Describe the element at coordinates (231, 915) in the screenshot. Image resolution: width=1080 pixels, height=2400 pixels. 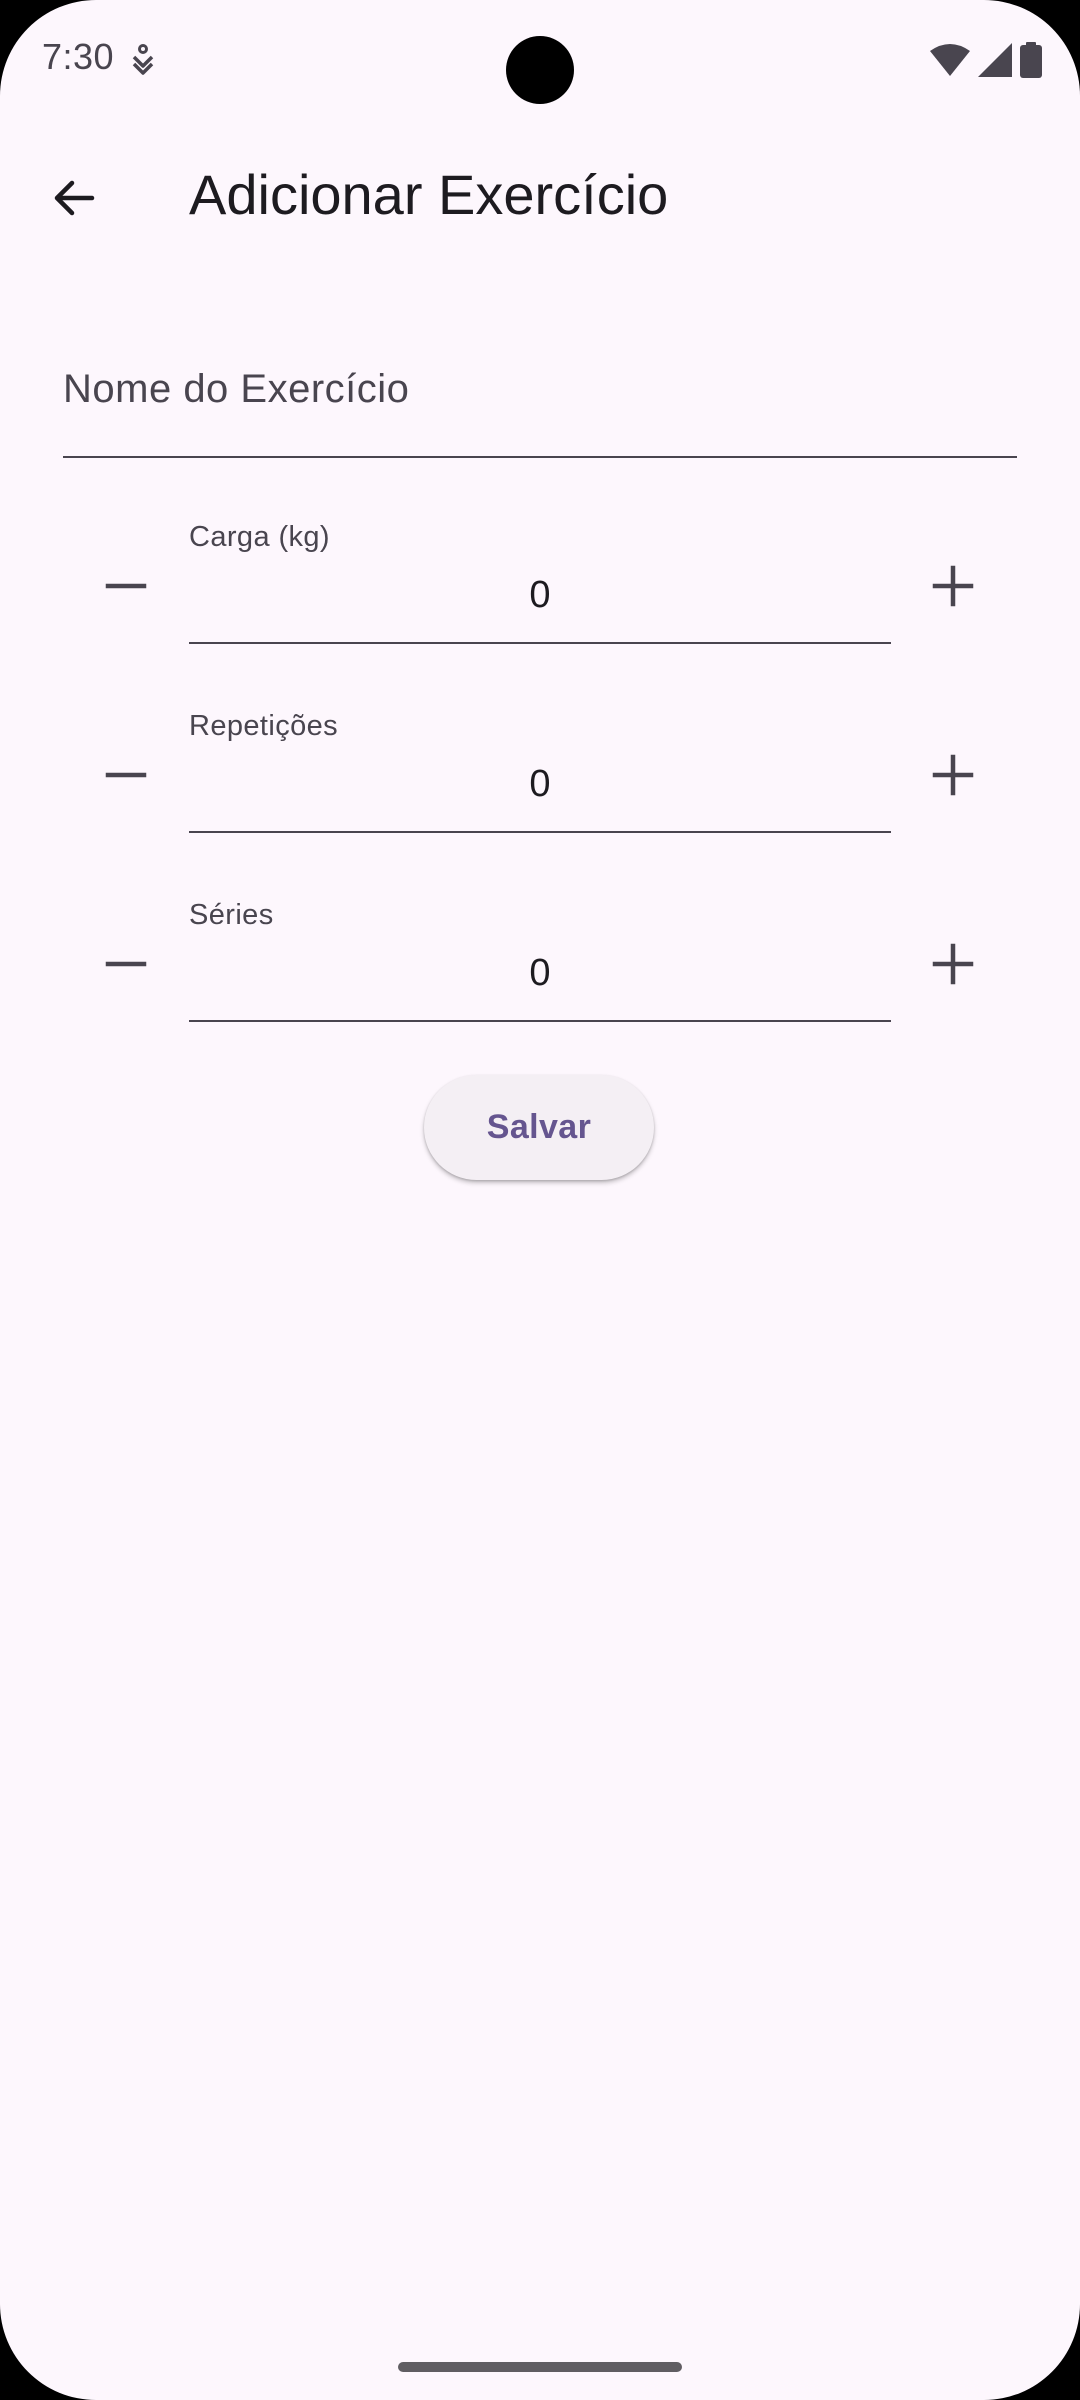
I see `series-label: Séries` at that location.